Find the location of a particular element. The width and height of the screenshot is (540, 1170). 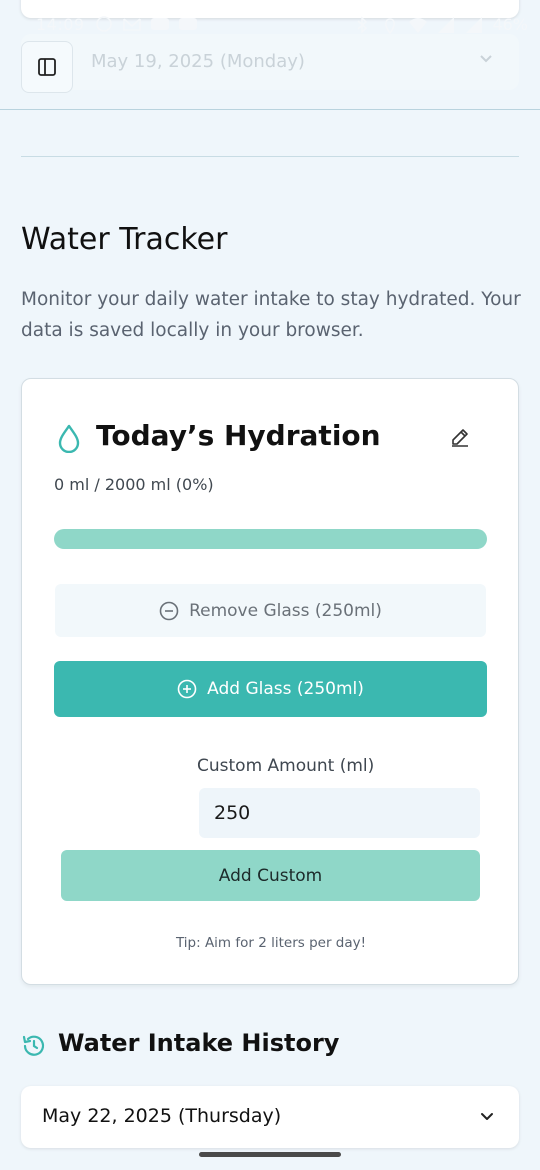

status-bar: 14:09 46% is located at coordinates (270, 26).